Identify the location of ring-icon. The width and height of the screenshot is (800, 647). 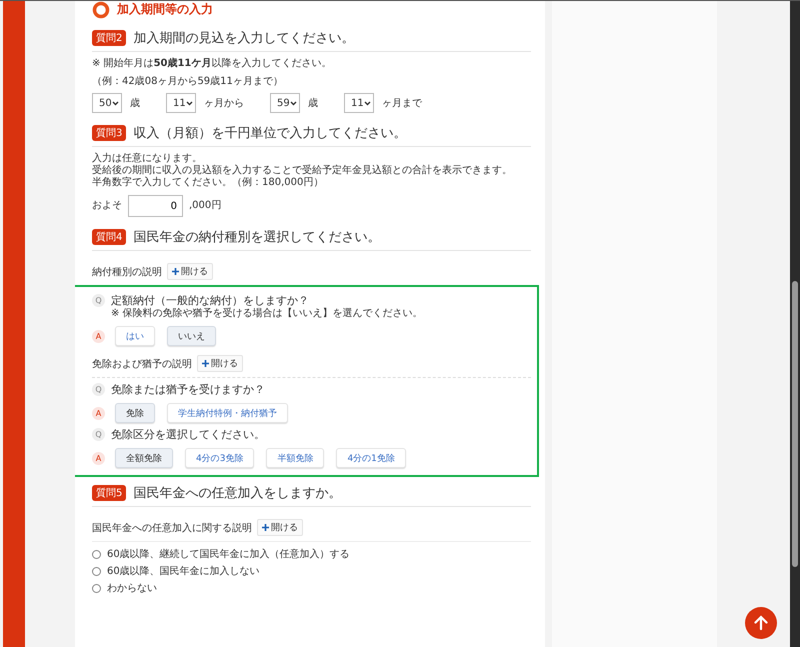
(101, 9).